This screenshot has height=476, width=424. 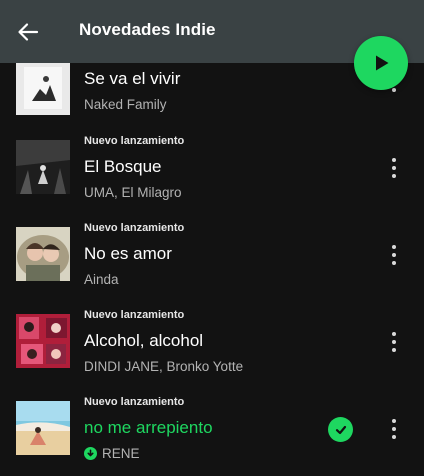 I want to click on track-artist: DINDI JANE, Bronko Yotte, so click(x=163, y=366).